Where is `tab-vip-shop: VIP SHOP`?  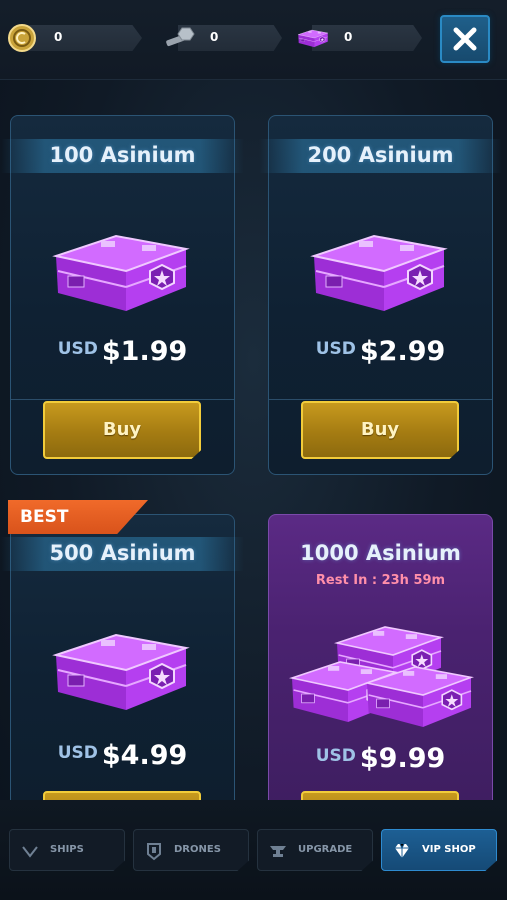 tab-vip-shop: VIP SHOP is located at coordinates (439, 850).